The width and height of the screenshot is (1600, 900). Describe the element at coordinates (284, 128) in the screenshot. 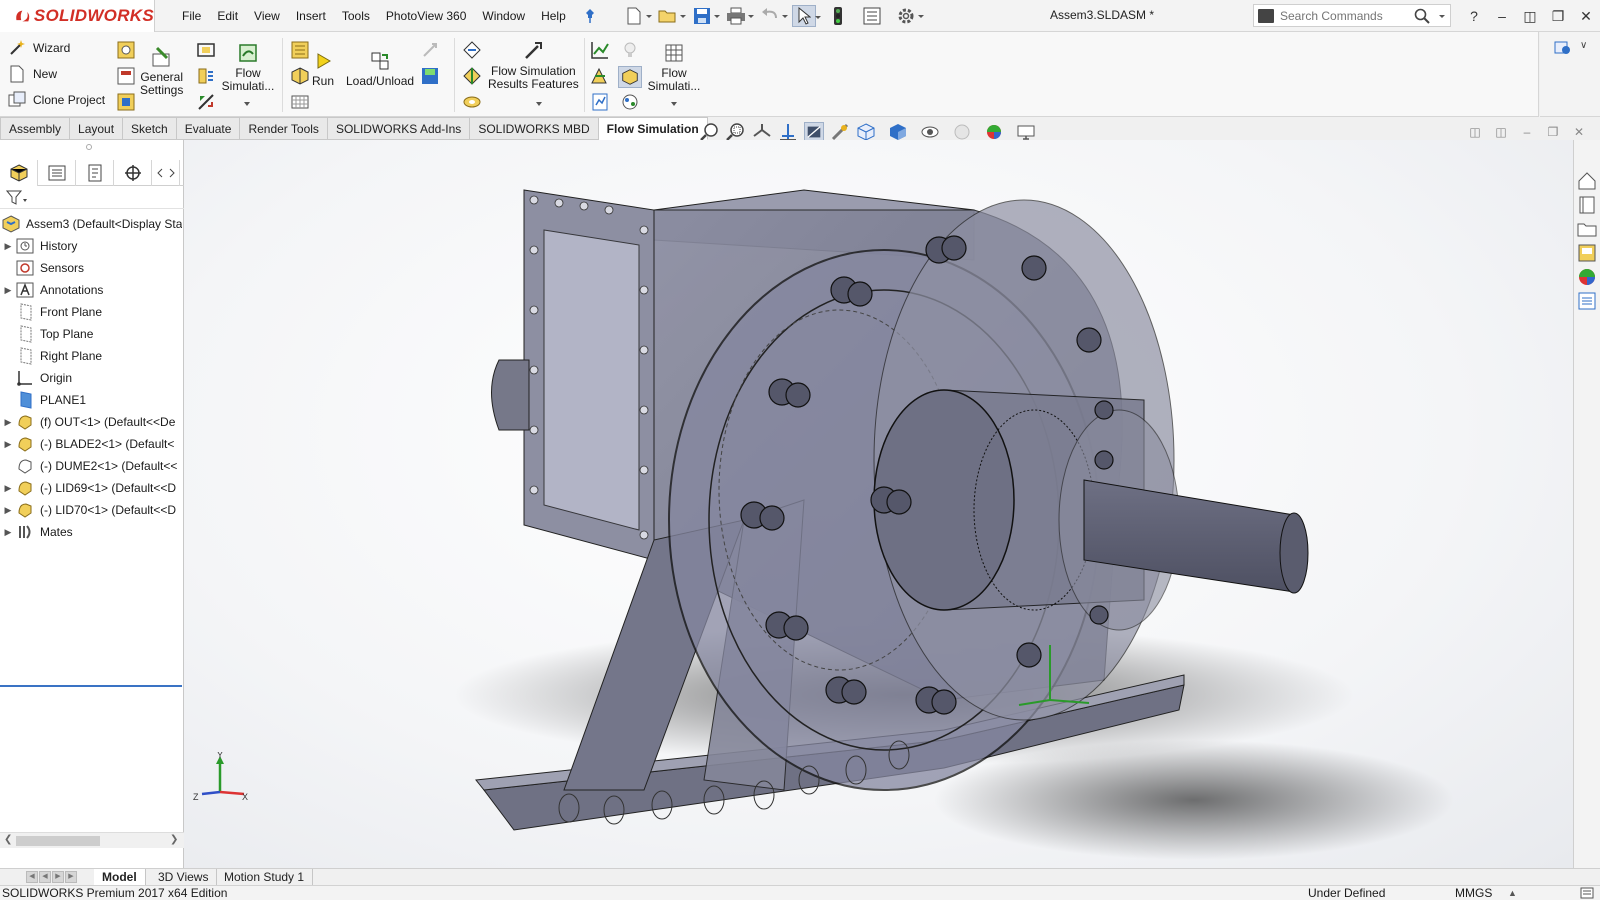

I see `tab-render-tools: Render Tools` at that location.